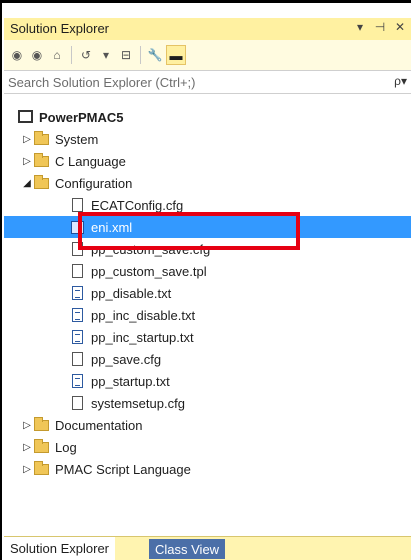 This screenshot has width=411, height=560. What do you see at coordinates (207, 139) in the screenshot?
I see `tree-item-system: ▷ System` at bounding box center [207, 139].